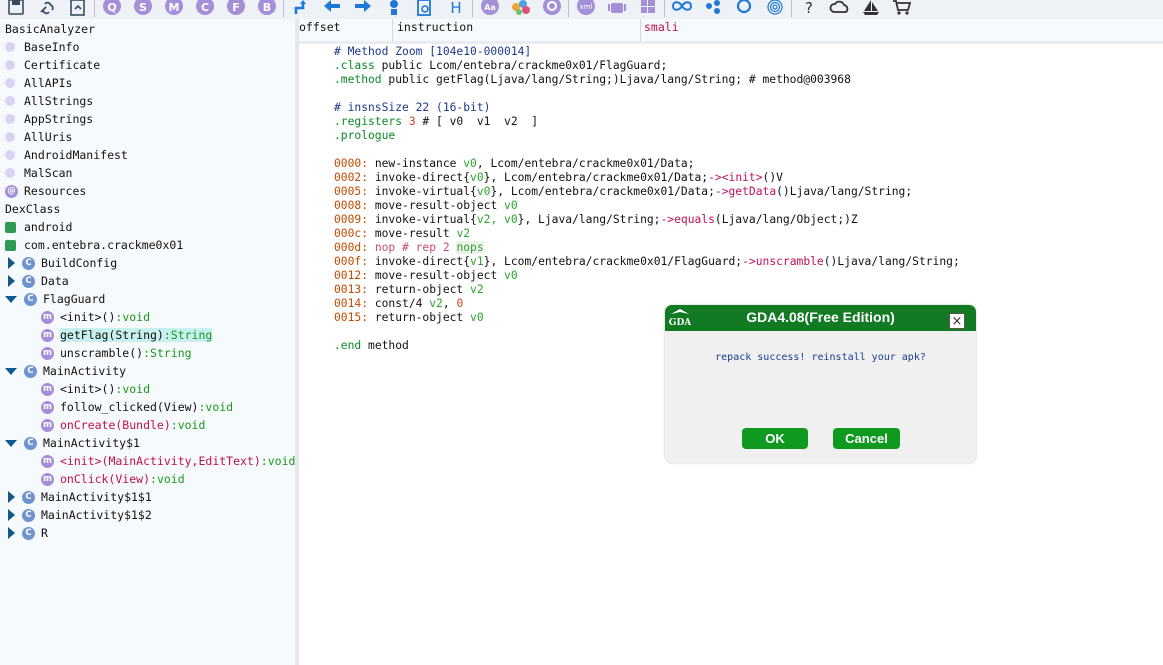  Describe the element at coordinates (94, 8) in the screenshot. I see `toolbar-separator` at that location.